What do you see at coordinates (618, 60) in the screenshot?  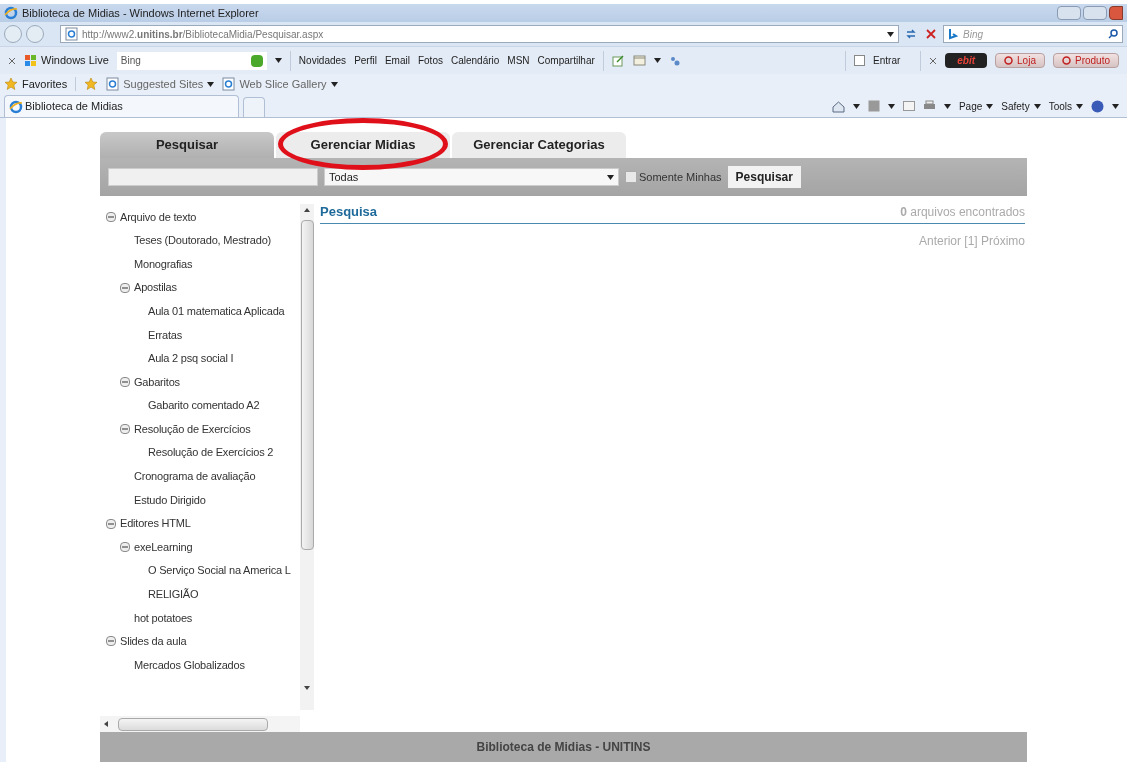 I see `pencil-icon` at bounding box center [618, 60].